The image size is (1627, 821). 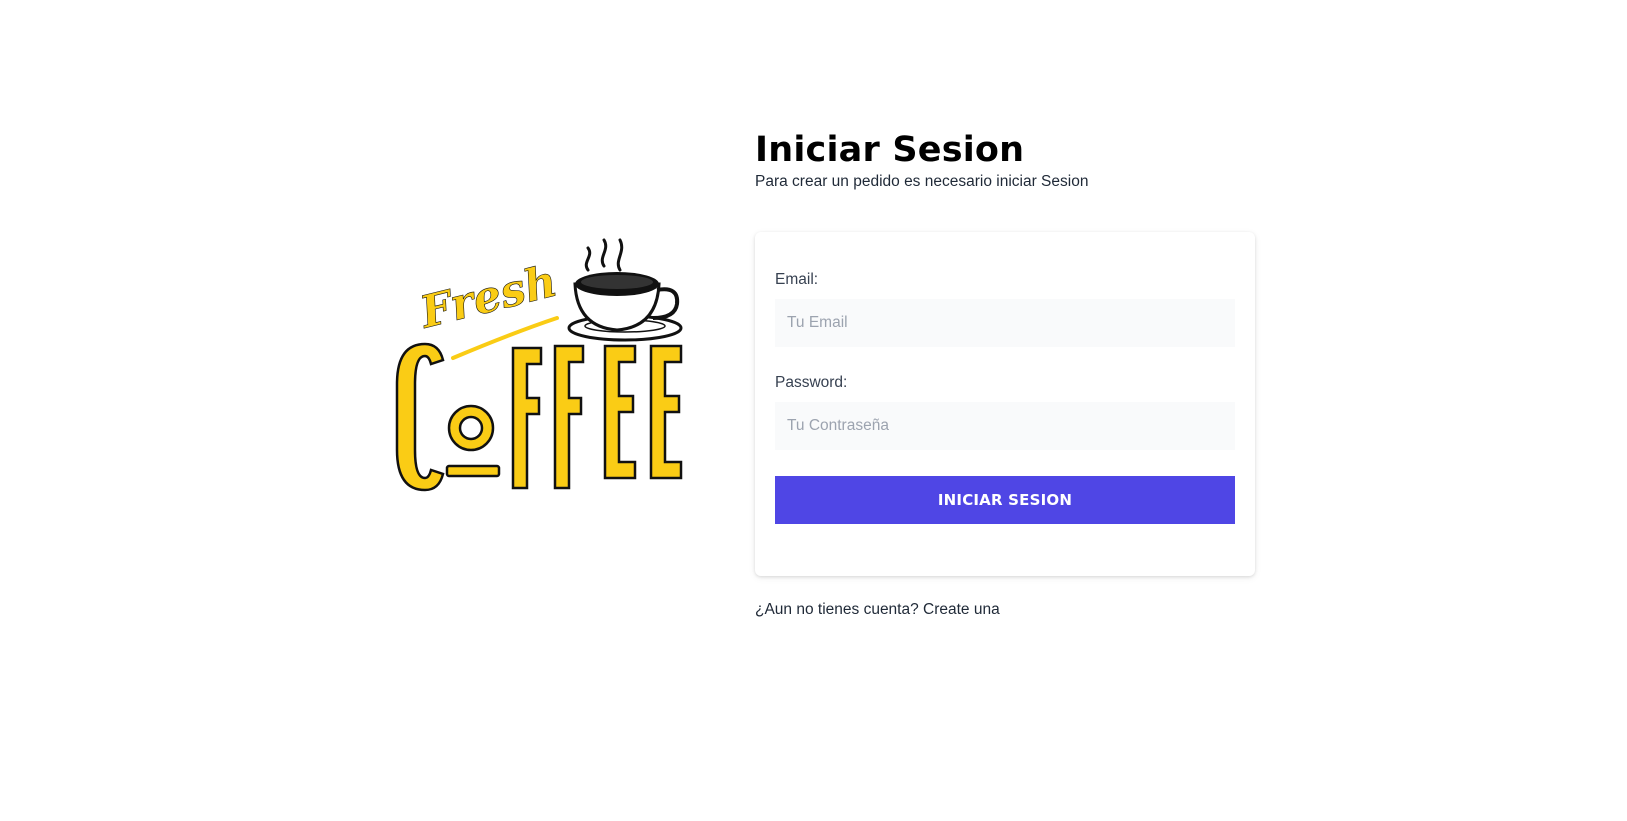 I want to click on password-label: Password:, so click(x=811, y=382).